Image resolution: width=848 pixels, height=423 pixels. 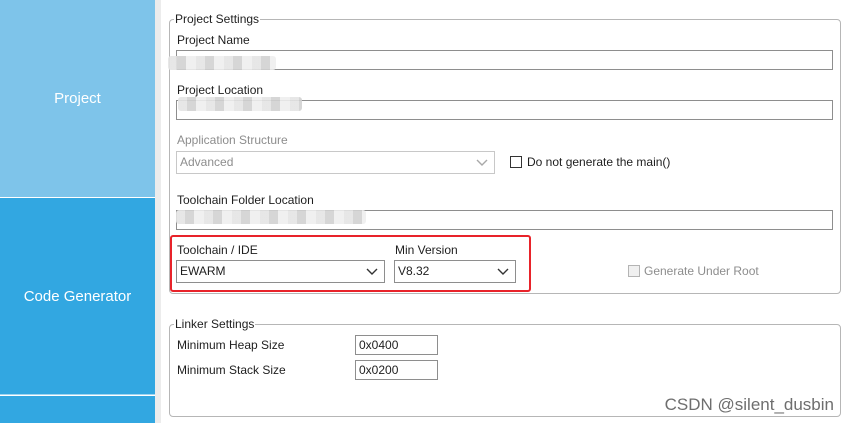 What do you see at coordinates (217, 19) in the screenshot?
I see `project-settings-legend: Project Settings` at bounding box center [217, 19].